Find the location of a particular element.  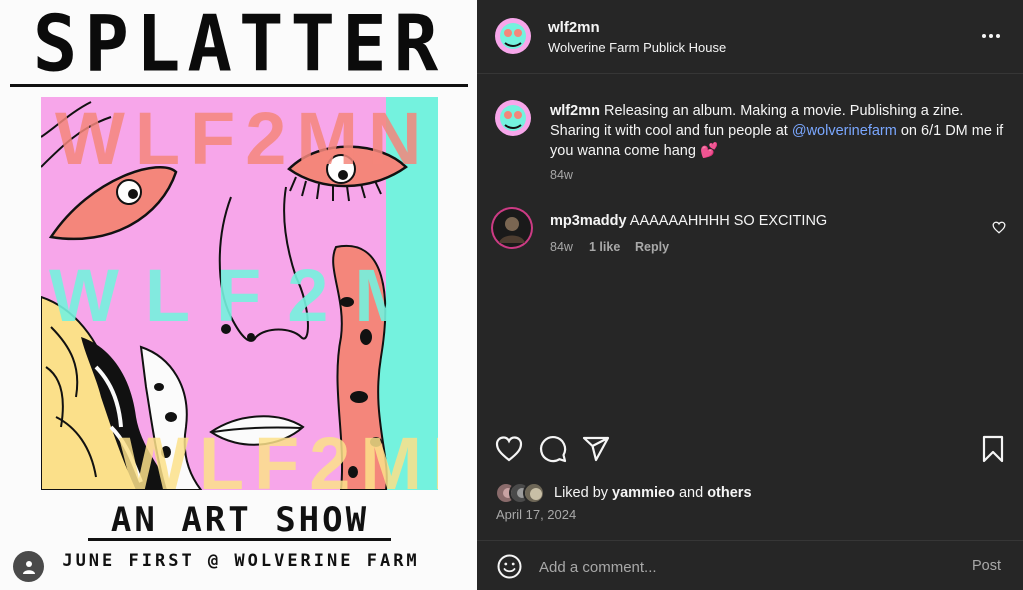

post-header: wlf2mn Wolverine Farm Publick House is located at coordinates (750, 37).